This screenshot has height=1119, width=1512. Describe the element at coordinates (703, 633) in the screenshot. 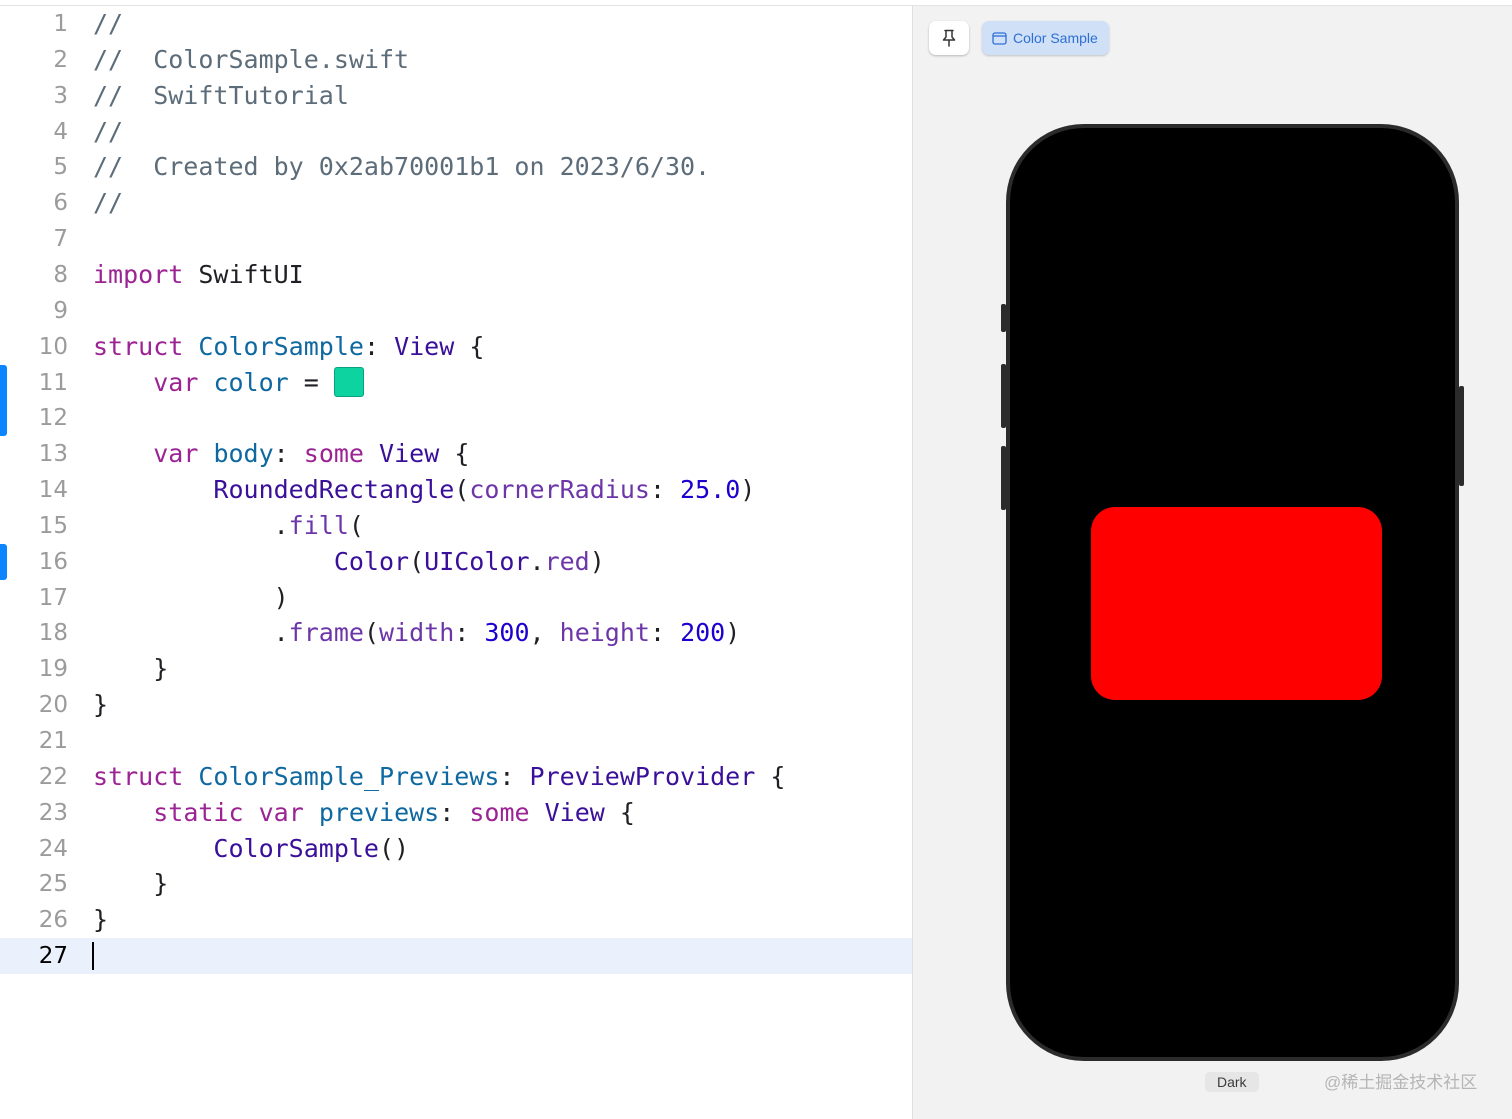

I see `code-token: 200` at that location.